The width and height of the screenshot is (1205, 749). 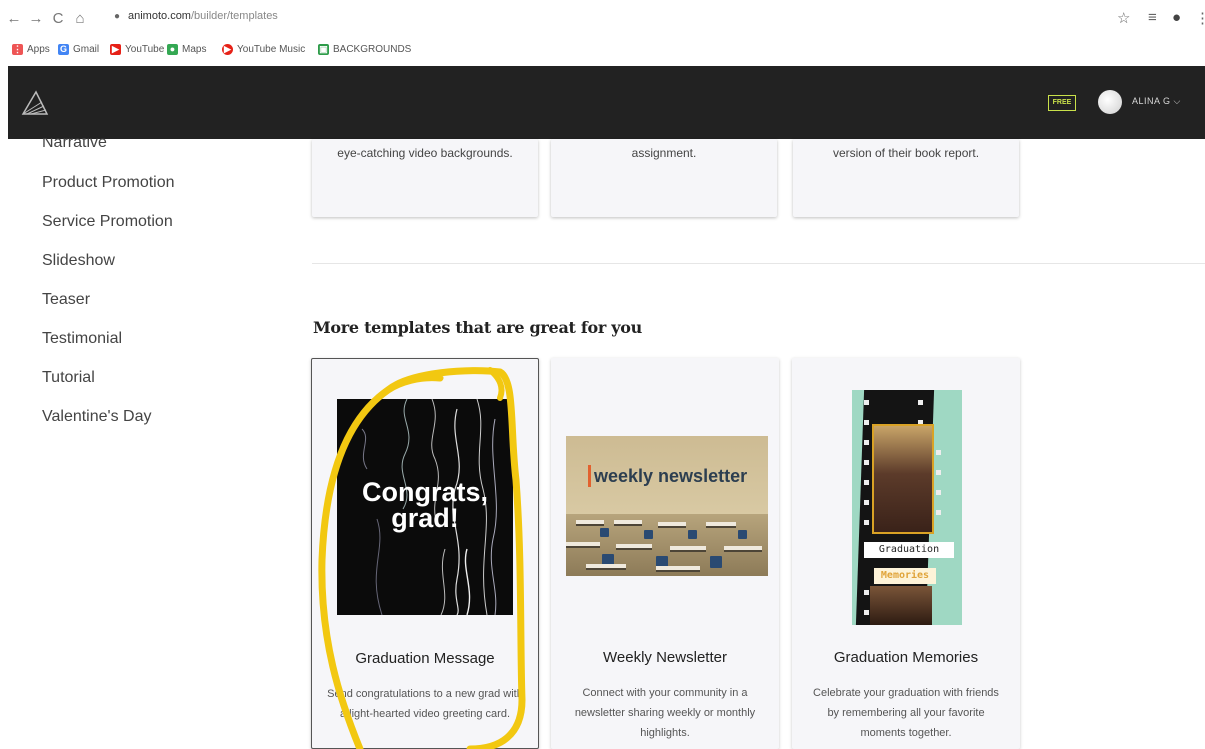 What do you see at coordinates (66, 300) in the screenshot?
I see `sidebar-item-teaser: Teaser` at bounding box center [66, 300].